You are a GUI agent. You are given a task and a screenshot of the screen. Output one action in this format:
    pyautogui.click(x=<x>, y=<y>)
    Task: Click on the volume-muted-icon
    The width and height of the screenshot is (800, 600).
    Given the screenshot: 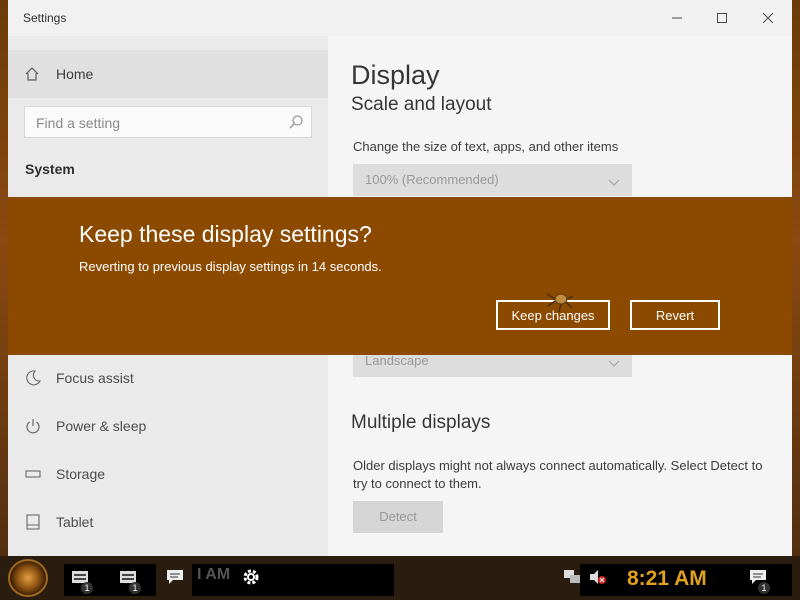 What is the action you would take?
    pyautogui.click(x=598, y=579)
    